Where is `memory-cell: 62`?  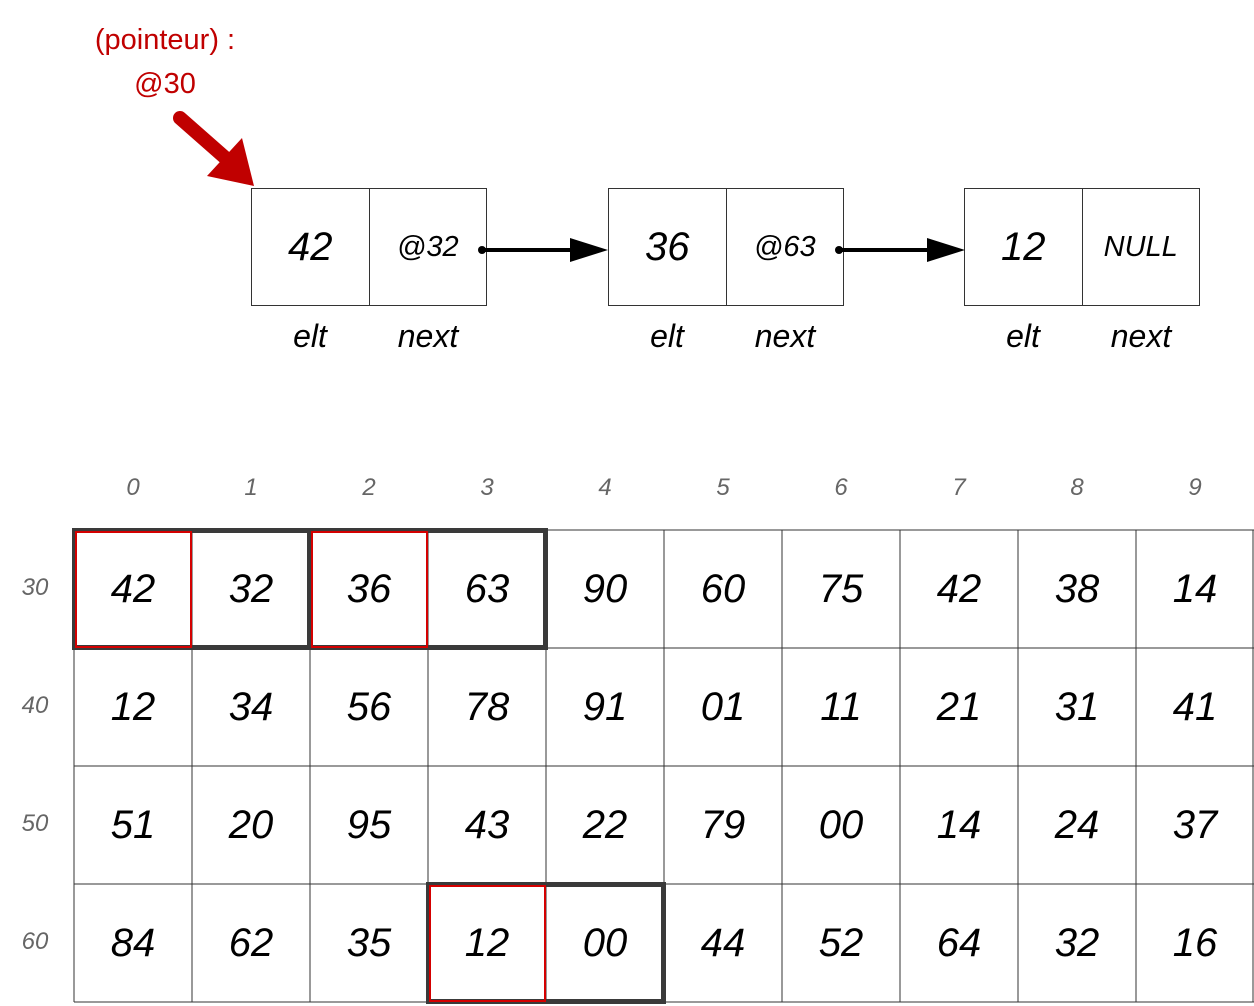 memory-cell: 62 is located at coordinates (251, 942).